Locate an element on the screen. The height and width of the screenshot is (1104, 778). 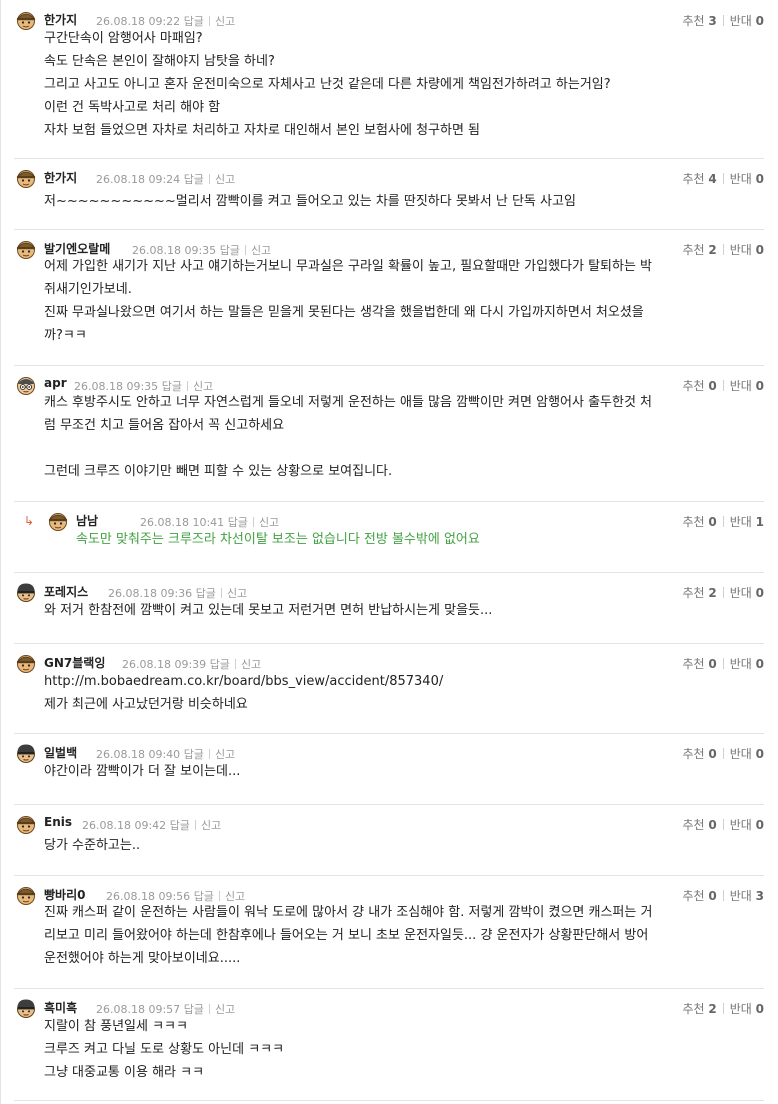
comment-line: 이런 건 독박사고로 처리 해야 함 is located at coordinates (132, 107).